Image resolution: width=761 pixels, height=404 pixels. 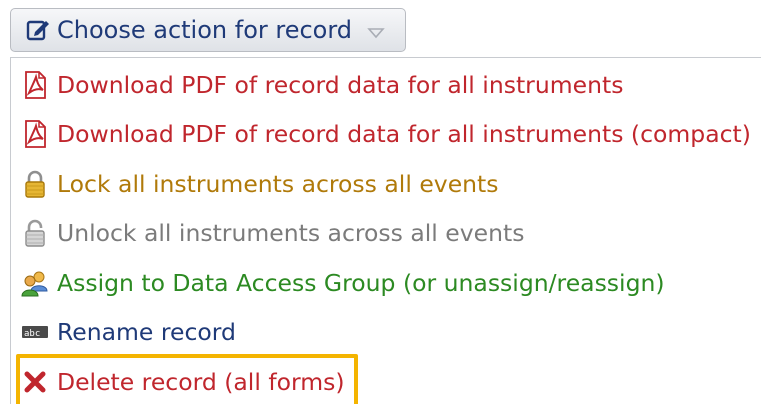 What do you see at coordinates (35, 184) in the screenshot?
I see `lock-icon` at bounding box center [35, 184].